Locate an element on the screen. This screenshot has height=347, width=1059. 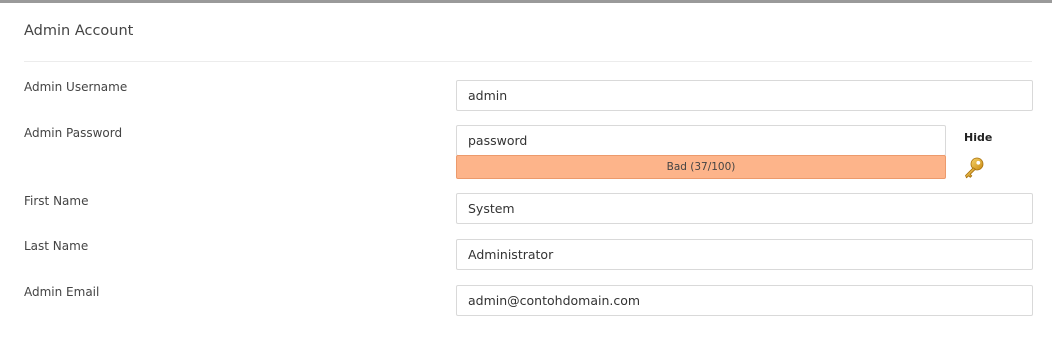
last-name-input is located at coordinates (744, 254).